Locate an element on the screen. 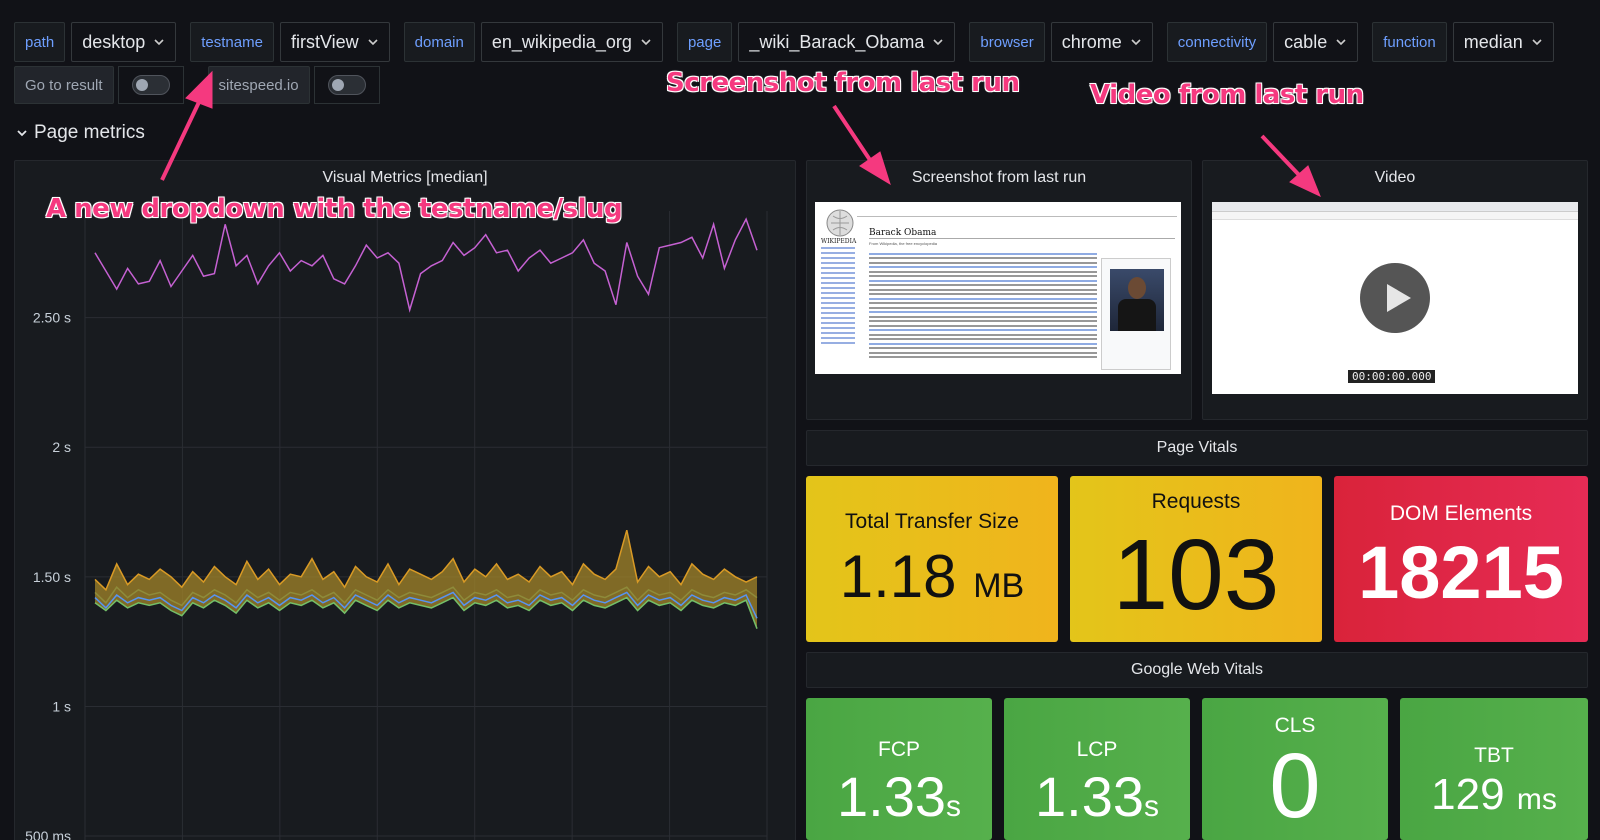 This screenshot has height=840, width=1600. var-page: page _wiki_Barack_Obama is located at coordinates (816, 42).